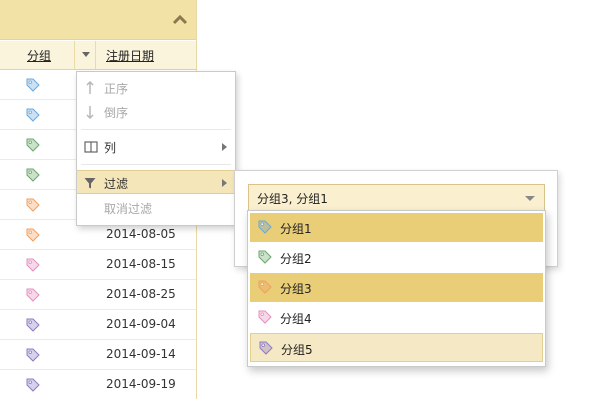  Describe the element at coordinates (156, 208) in the screenshot. I see `menu-item-clear-filter: 取消过滤` at that location.